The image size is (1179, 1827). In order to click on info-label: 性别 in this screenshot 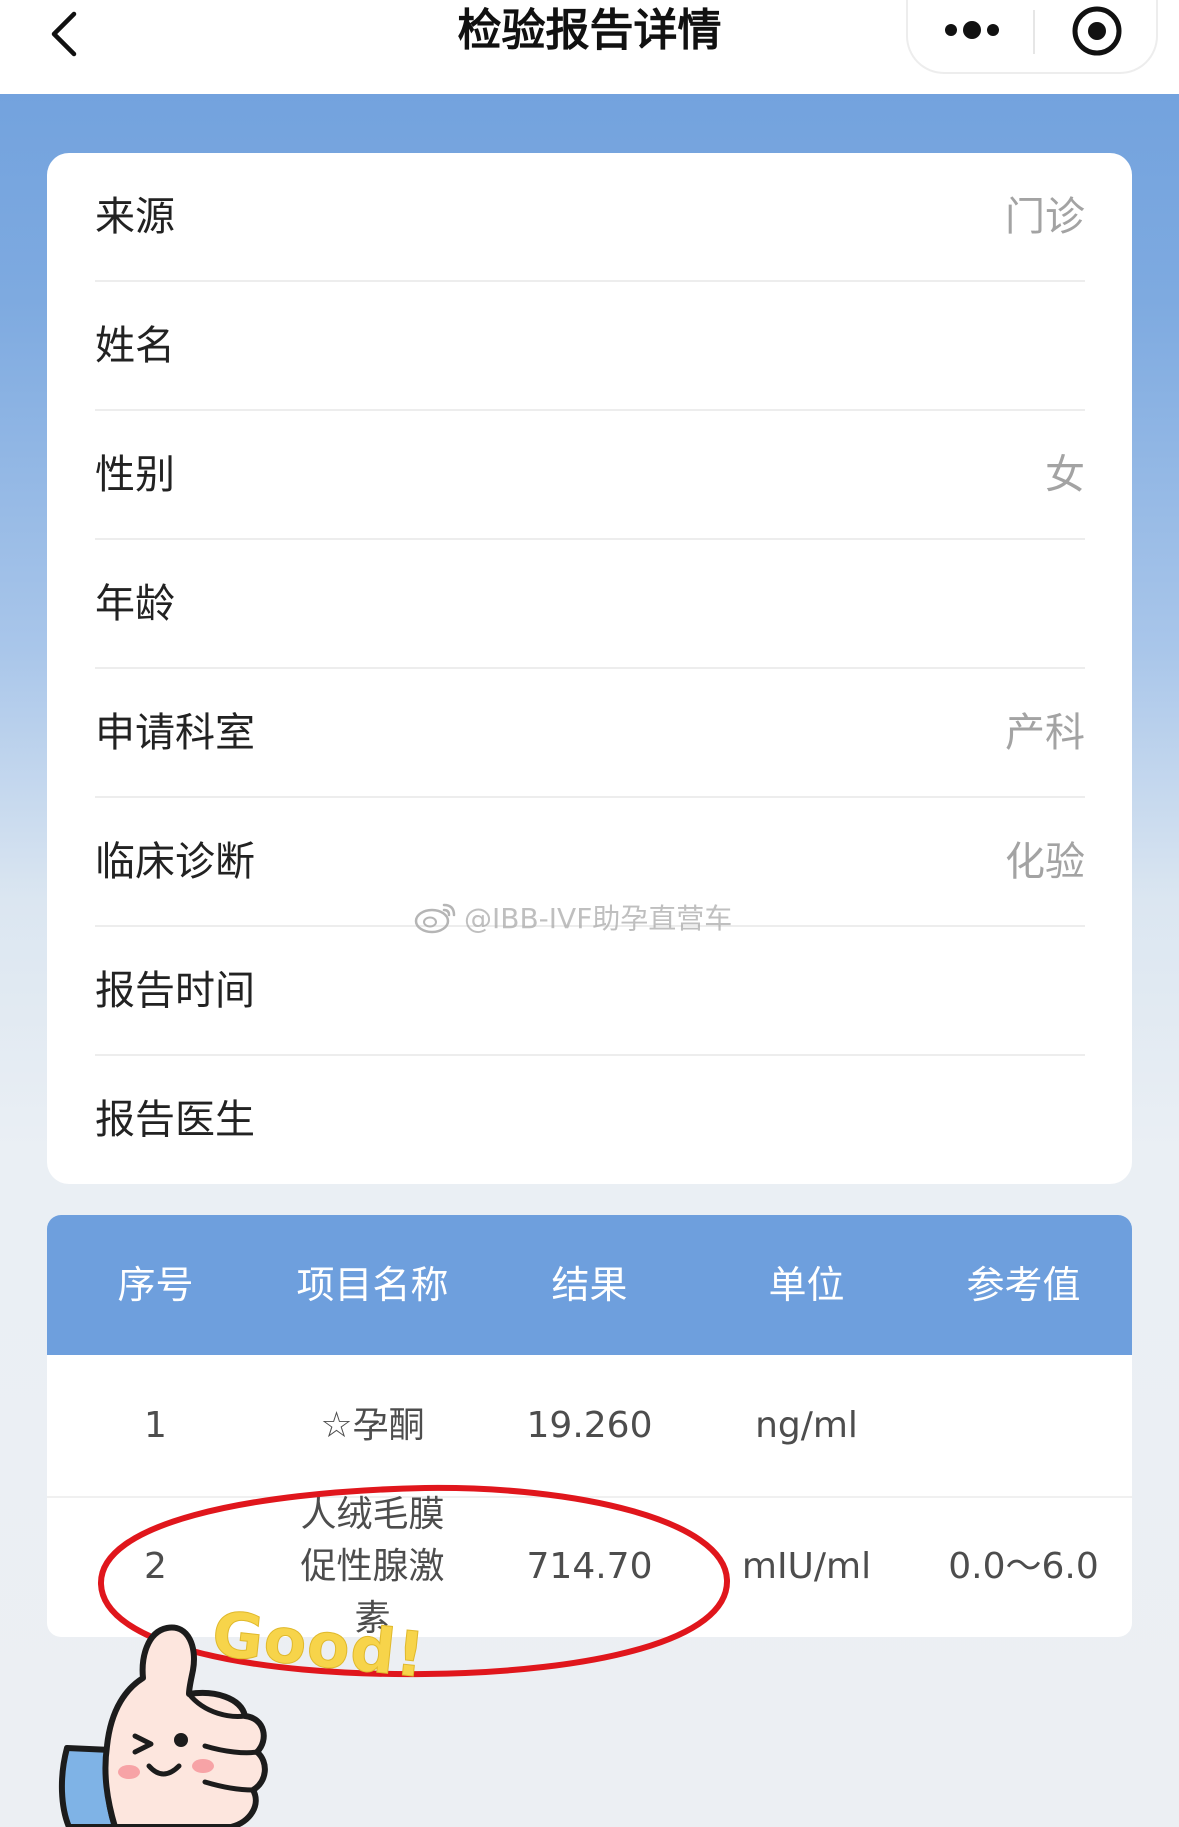, I will do `click(135, 475)`.